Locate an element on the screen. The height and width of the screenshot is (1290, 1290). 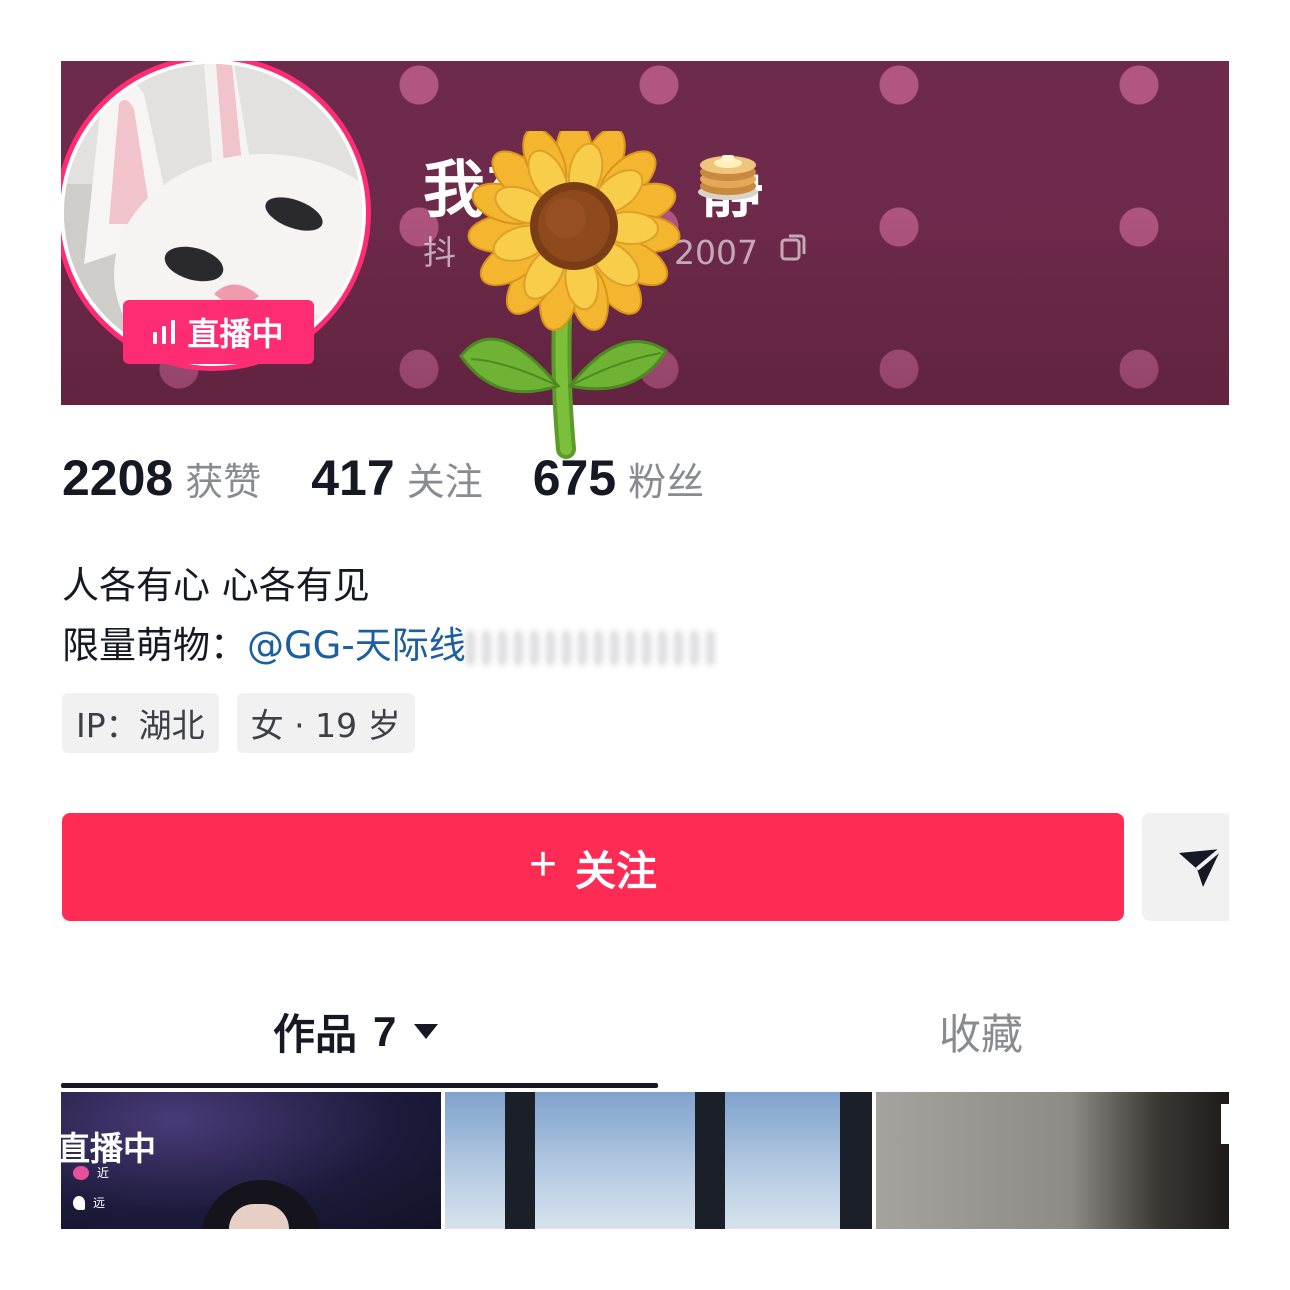
bio: 人各有心 心各有见 限量萌物：@GG-天际线 is located at coordinates (389, 616).